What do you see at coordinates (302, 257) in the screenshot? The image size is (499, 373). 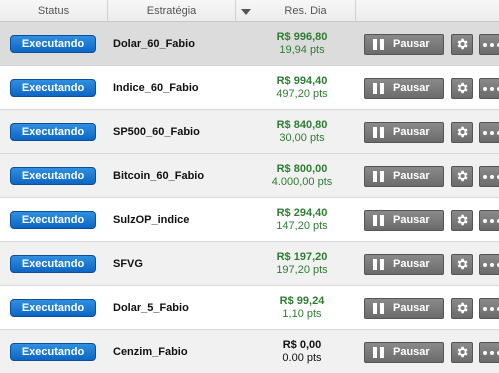 I see `result-money: R$ 197,20` at bounding box center [302, 257].